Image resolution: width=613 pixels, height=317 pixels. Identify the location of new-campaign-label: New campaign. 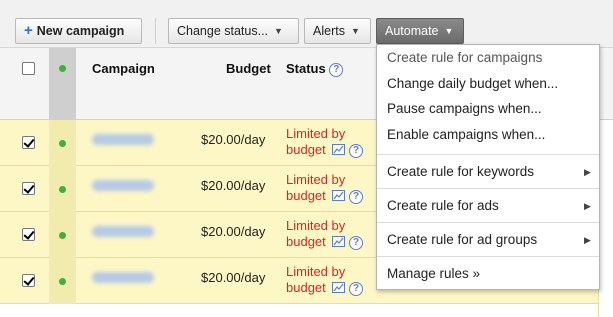
(80, 31).